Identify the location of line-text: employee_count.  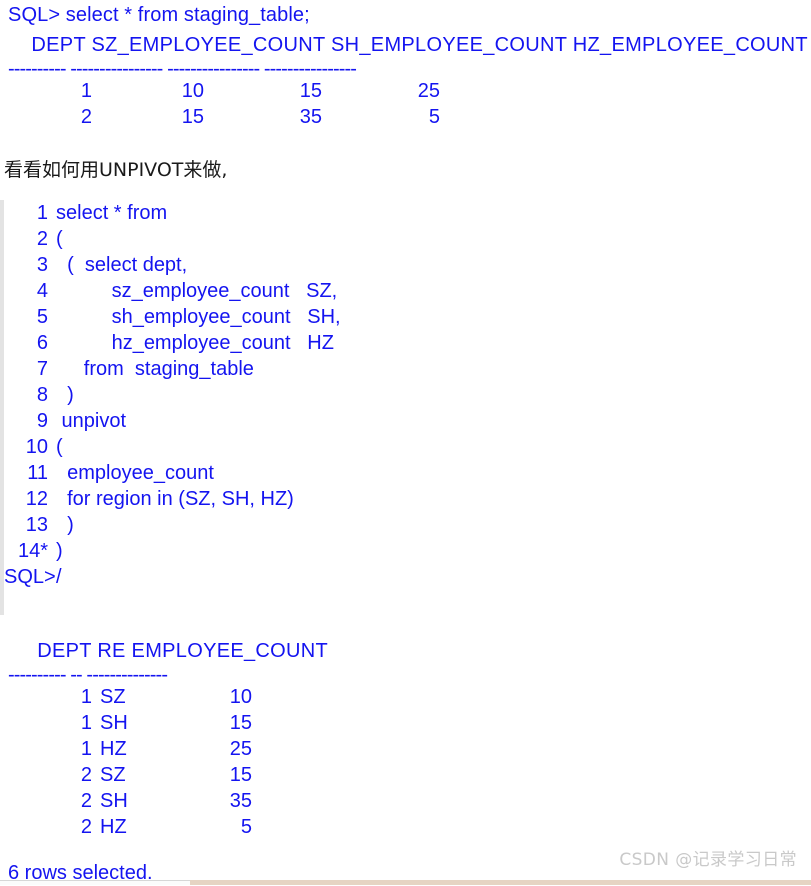
(135, 473).